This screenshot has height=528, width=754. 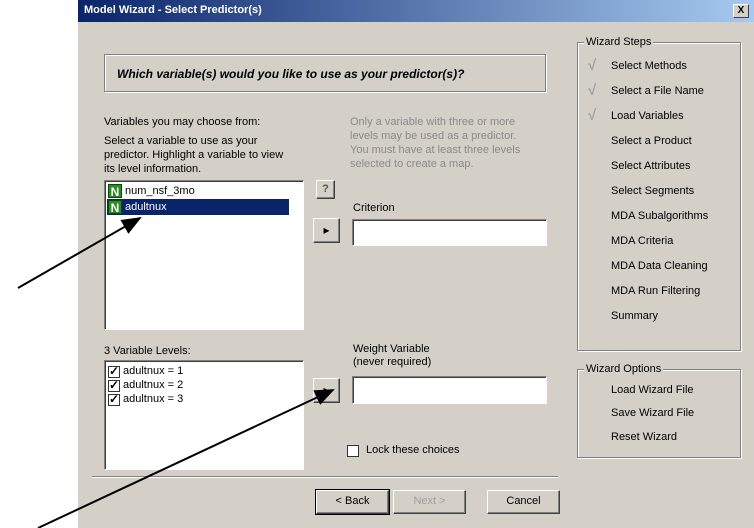 What do you see at coordinates (79, 253) in the screenshot?
I see `arrow-to-variable` at bounding box center [79, 253].